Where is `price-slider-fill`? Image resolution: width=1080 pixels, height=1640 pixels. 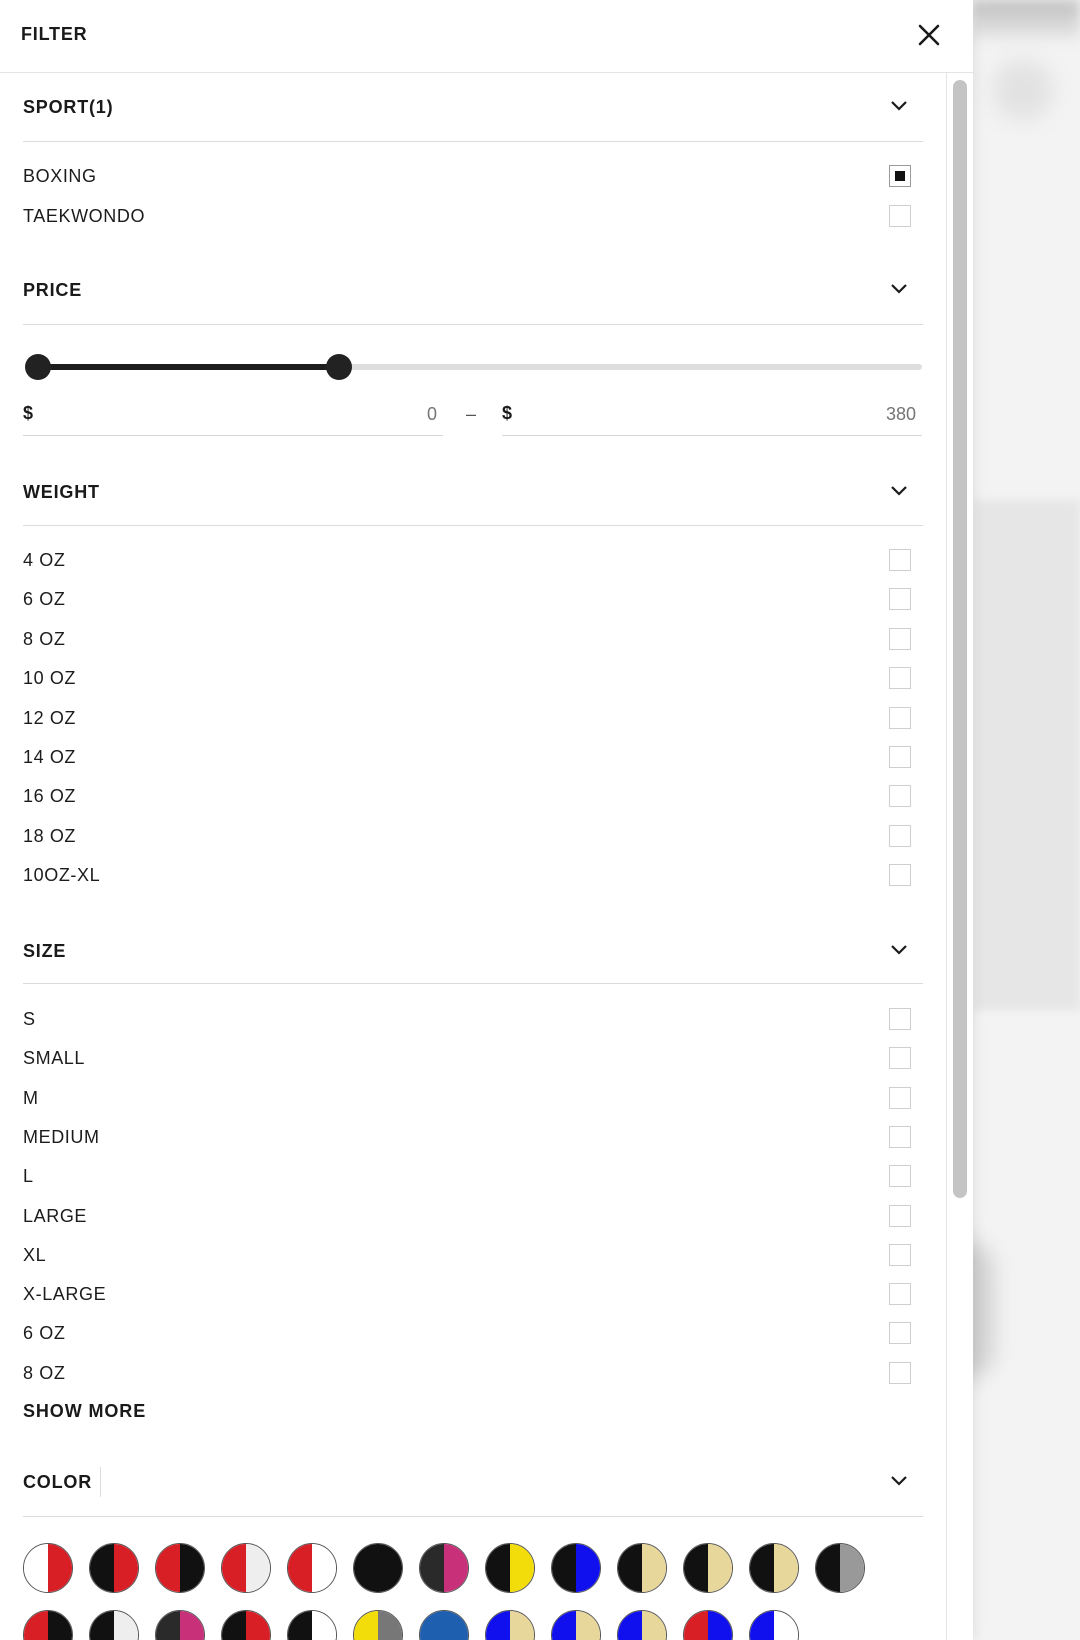 price-slider-fill is located at coordinates (188, 367).